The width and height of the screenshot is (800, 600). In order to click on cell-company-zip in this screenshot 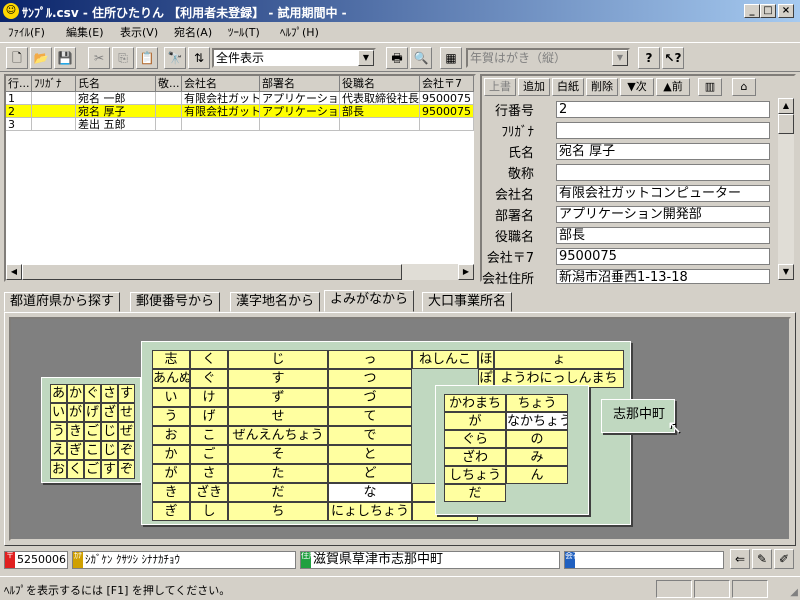, I will do `click(447, 124)`.